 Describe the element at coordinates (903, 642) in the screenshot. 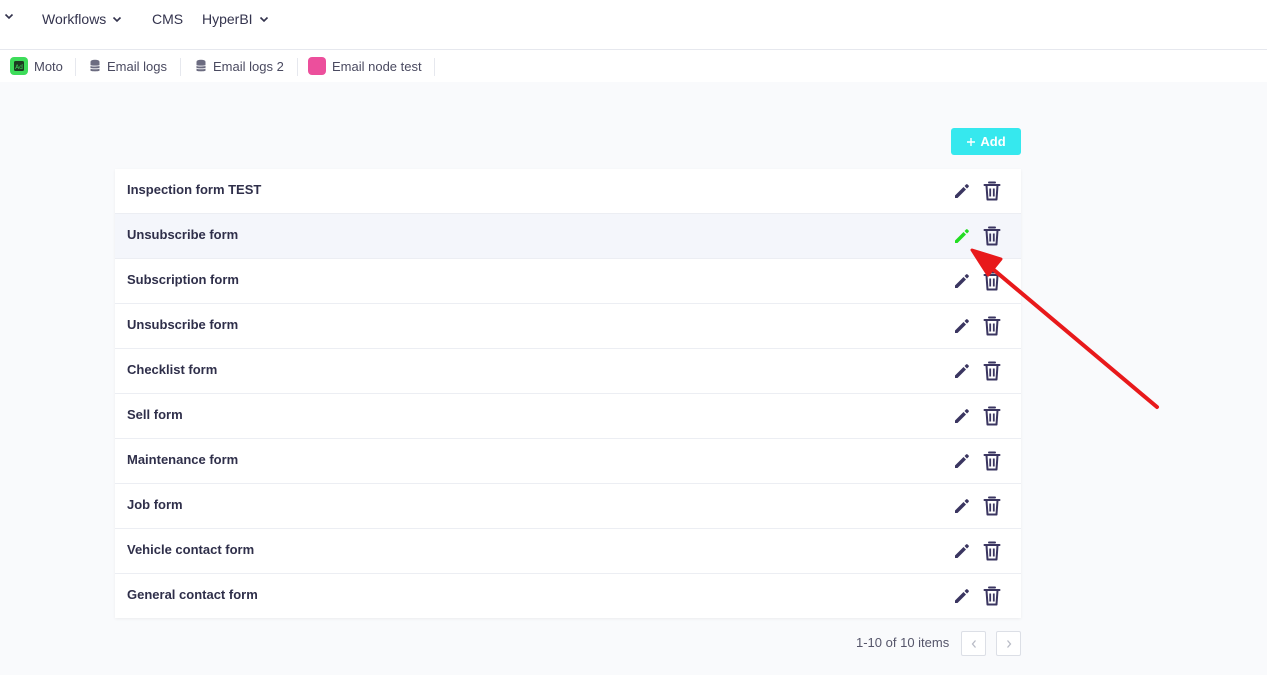

I see `pagination-summary: 1-10 of 10 items` at that location.